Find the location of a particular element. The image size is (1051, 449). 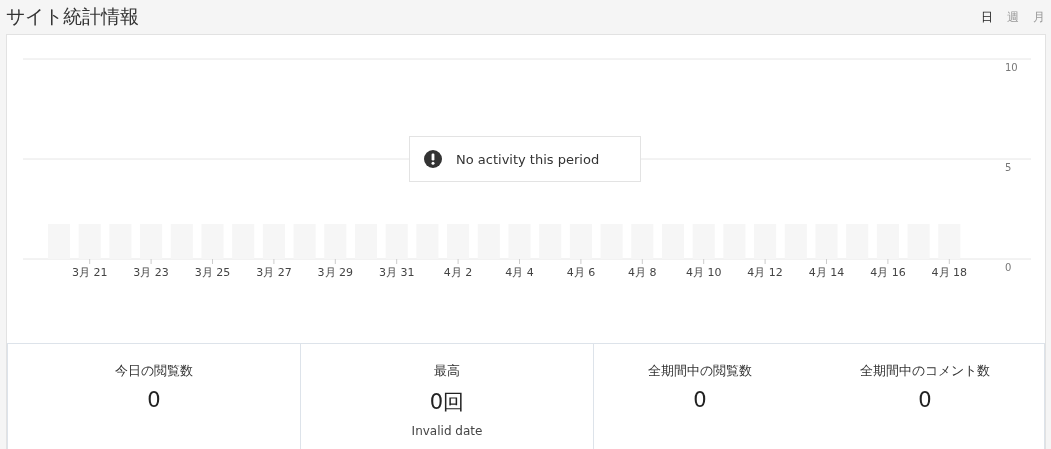

axis-label: 3月 27 is located at coordinates (274, 272).